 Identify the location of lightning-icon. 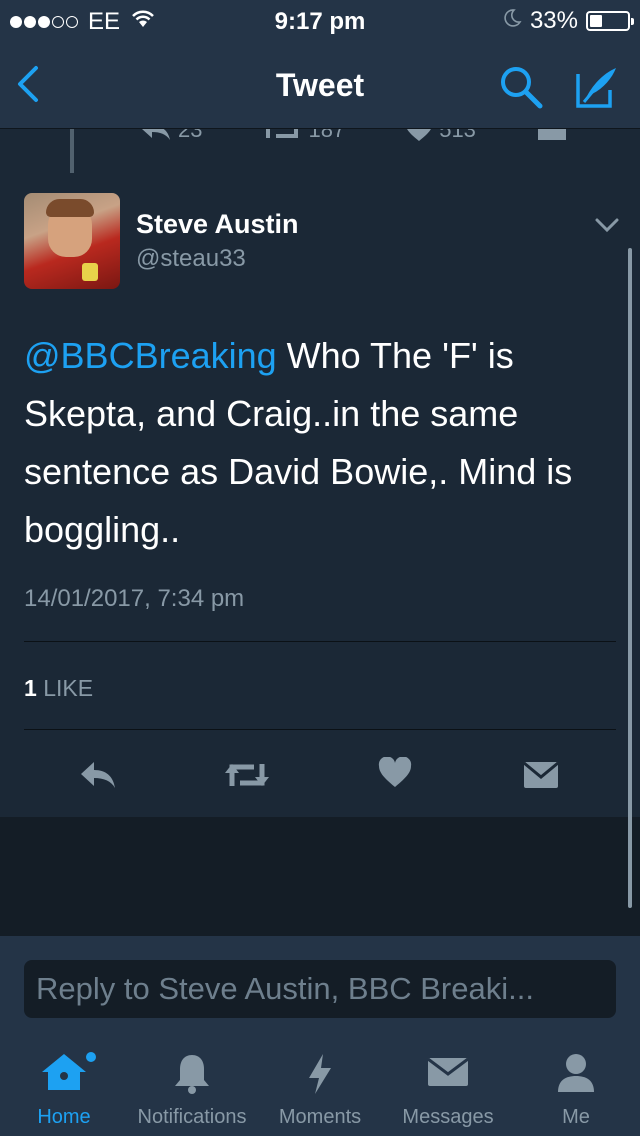
(320, 1074).